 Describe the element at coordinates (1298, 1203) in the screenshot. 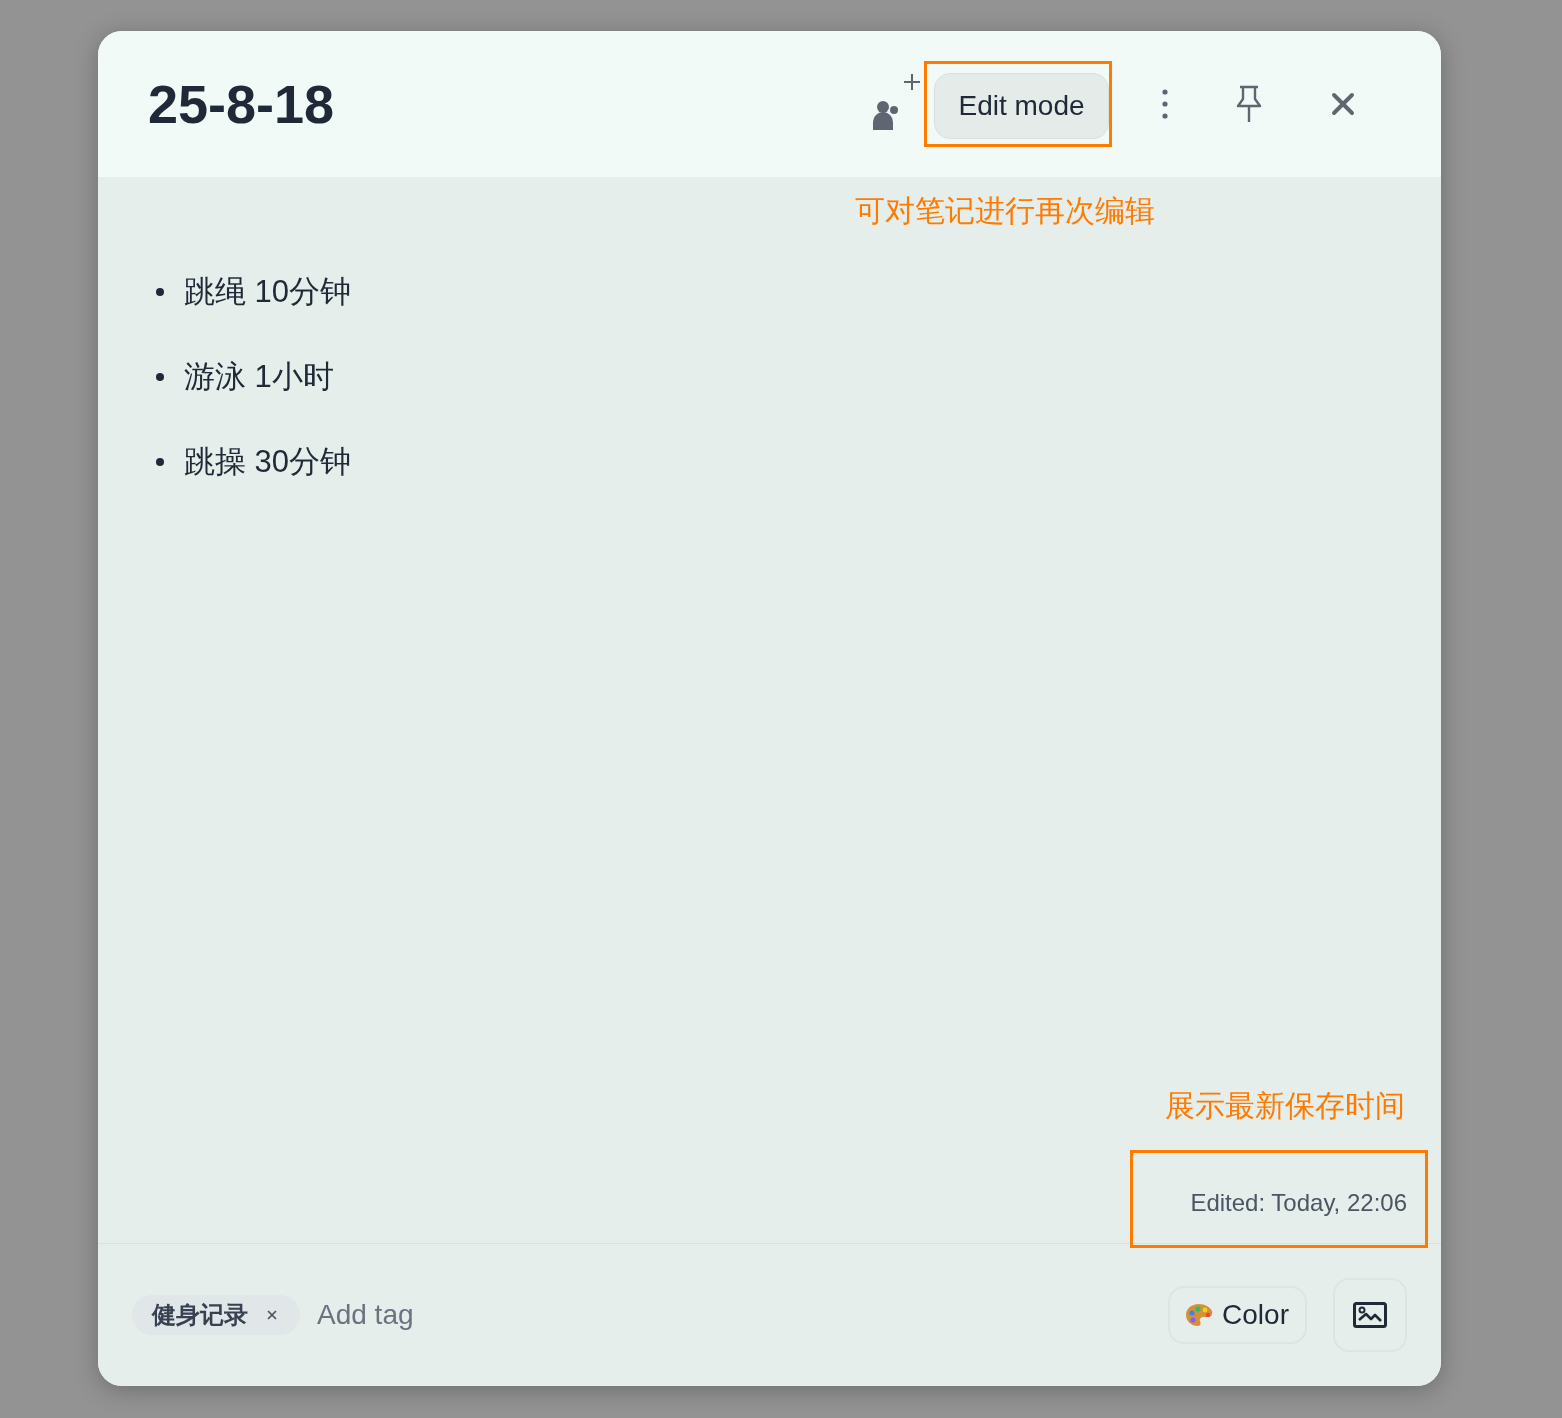

I see `edited-timestamp: Edited: Today, 22:06` at that location.